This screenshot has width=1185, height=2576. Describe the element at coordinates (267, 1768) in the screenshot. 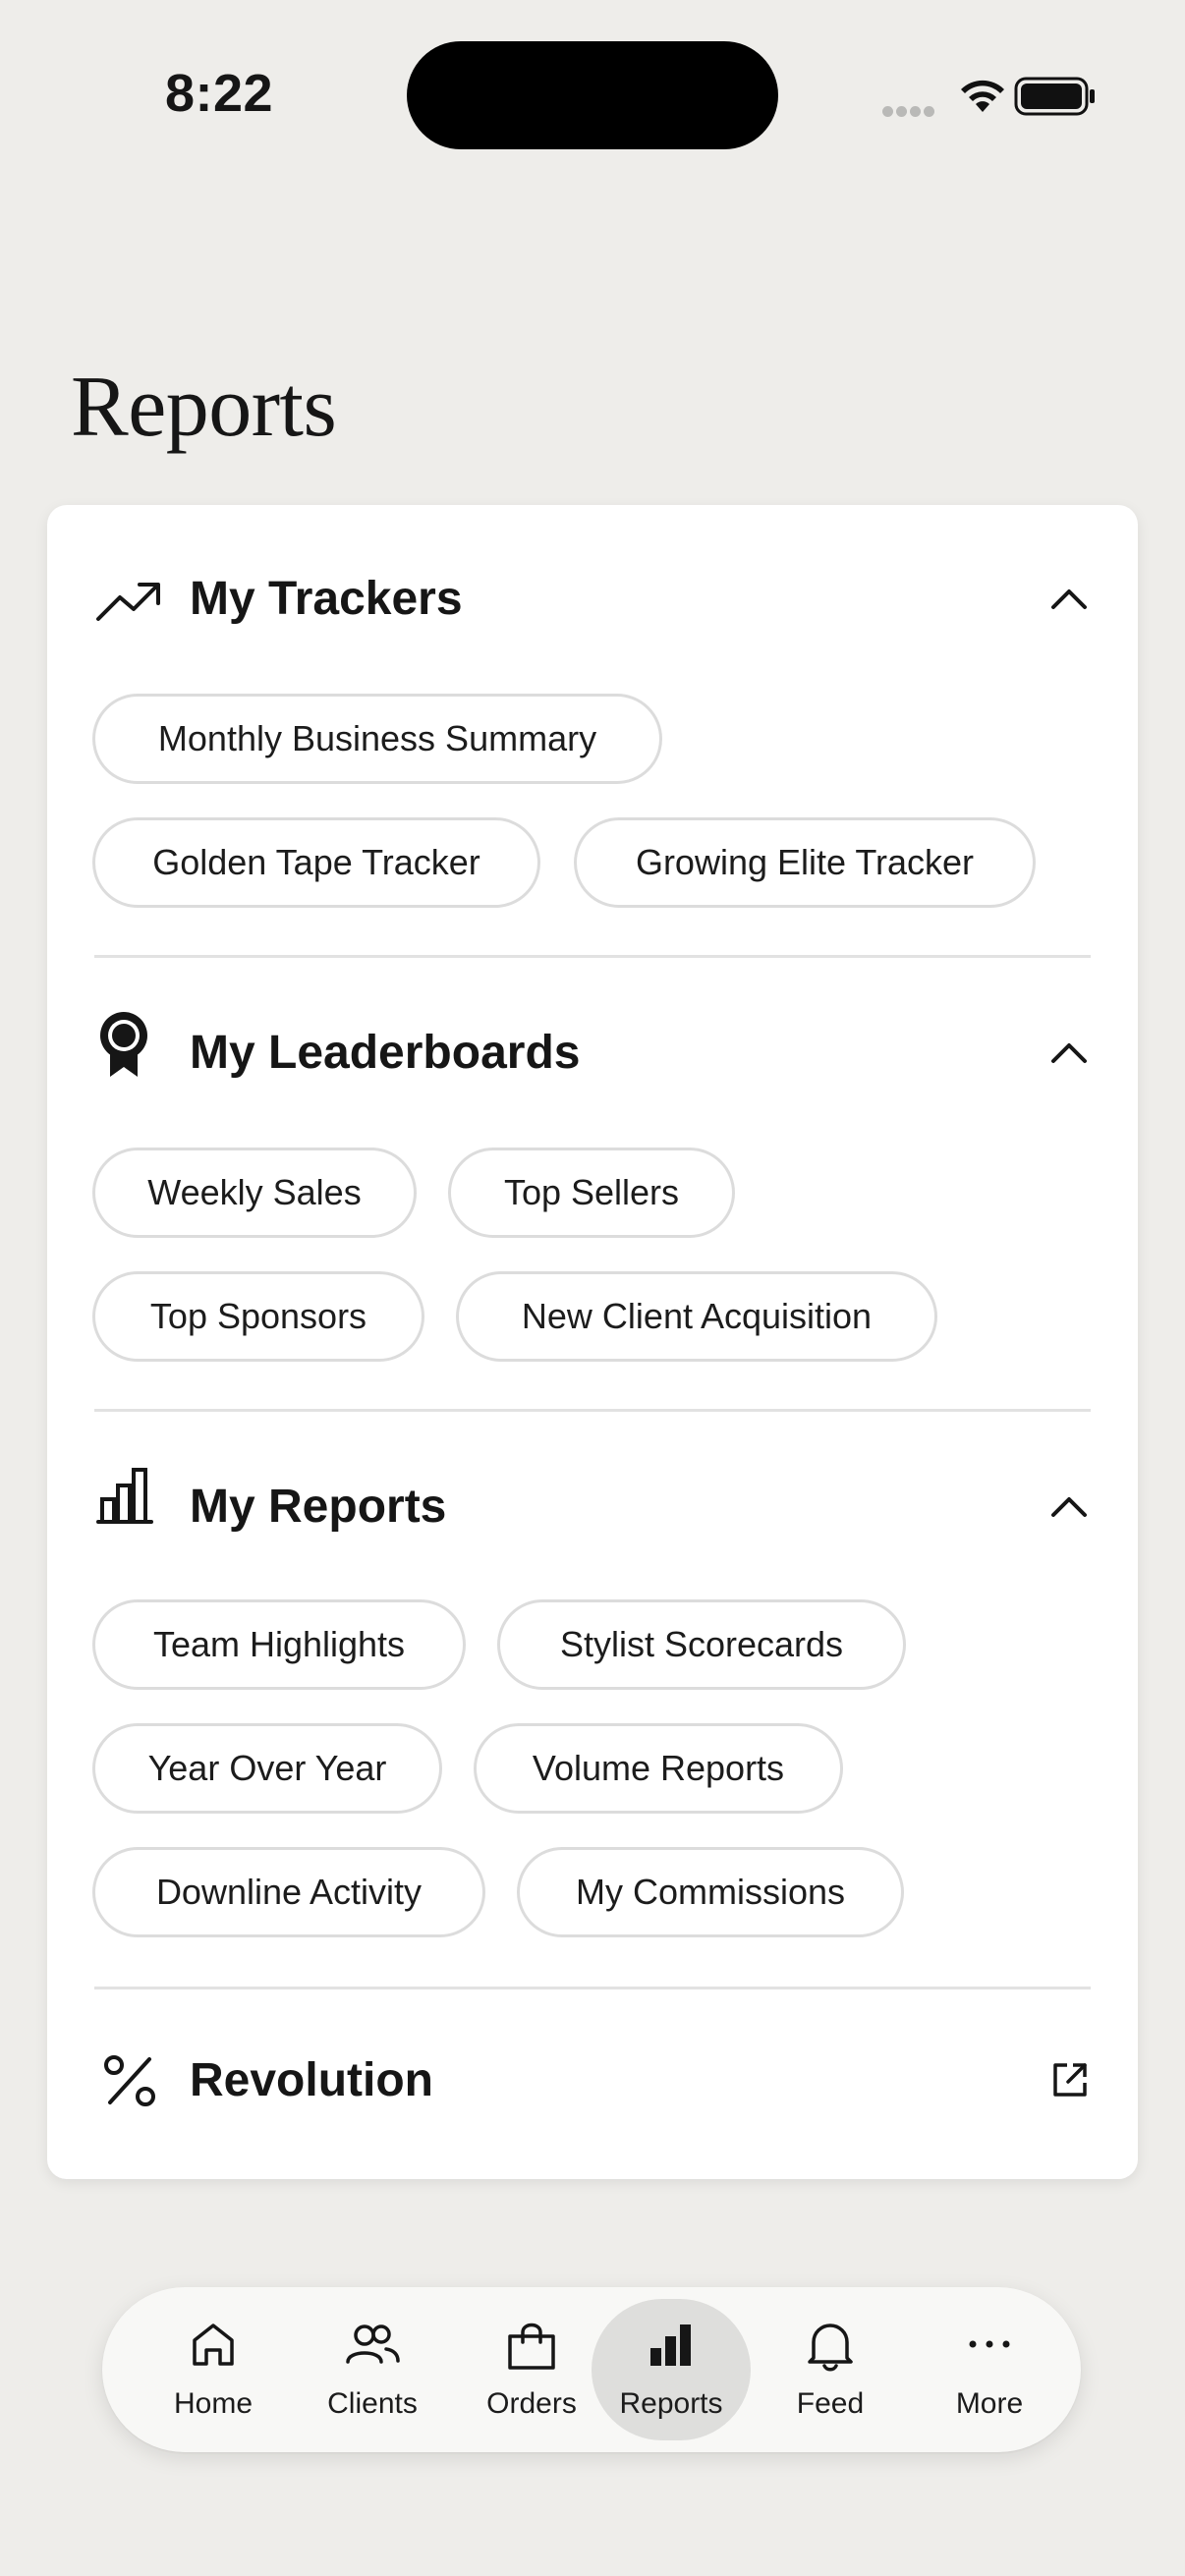

I see `chip-year-over-year: Year Over Year` at that location.